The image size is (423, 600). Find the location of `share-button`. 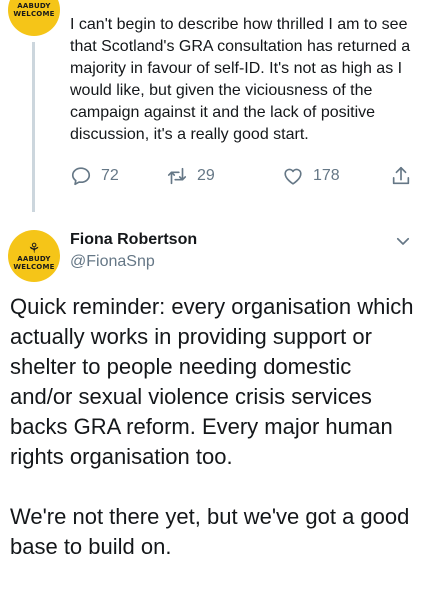

share-button is located at coordinates (401, 176).